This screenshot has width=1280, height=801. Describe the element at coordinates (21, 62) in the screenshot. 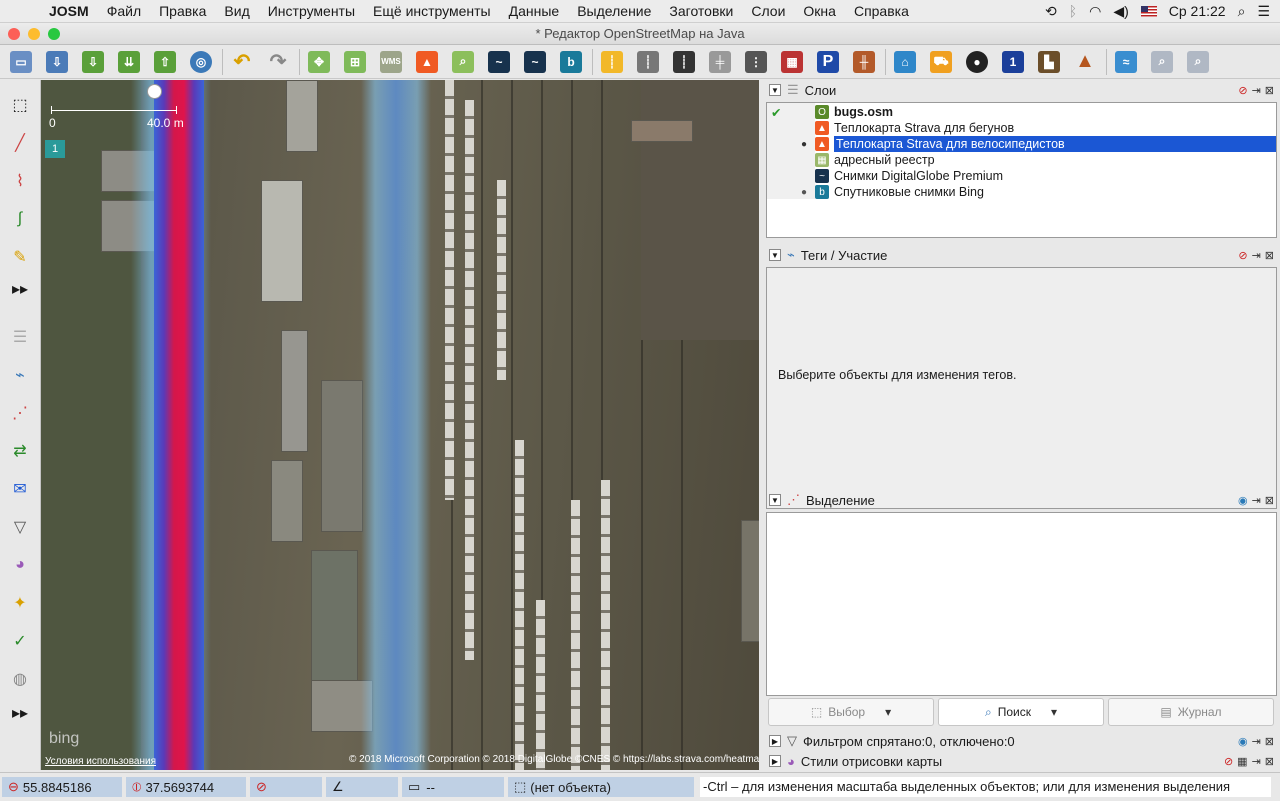

I see `open-file-button: ▭` at that location.